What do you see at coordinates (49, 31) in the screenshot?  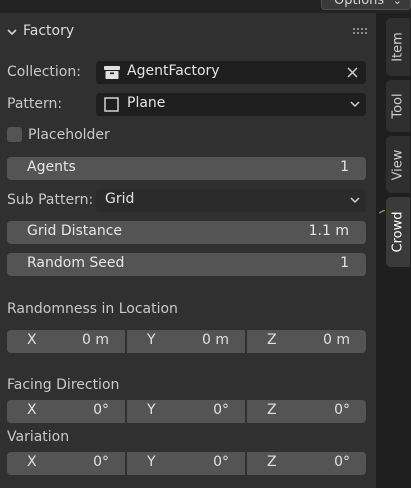 I see `panel-title: Factory` at bounding box center [49, 31].